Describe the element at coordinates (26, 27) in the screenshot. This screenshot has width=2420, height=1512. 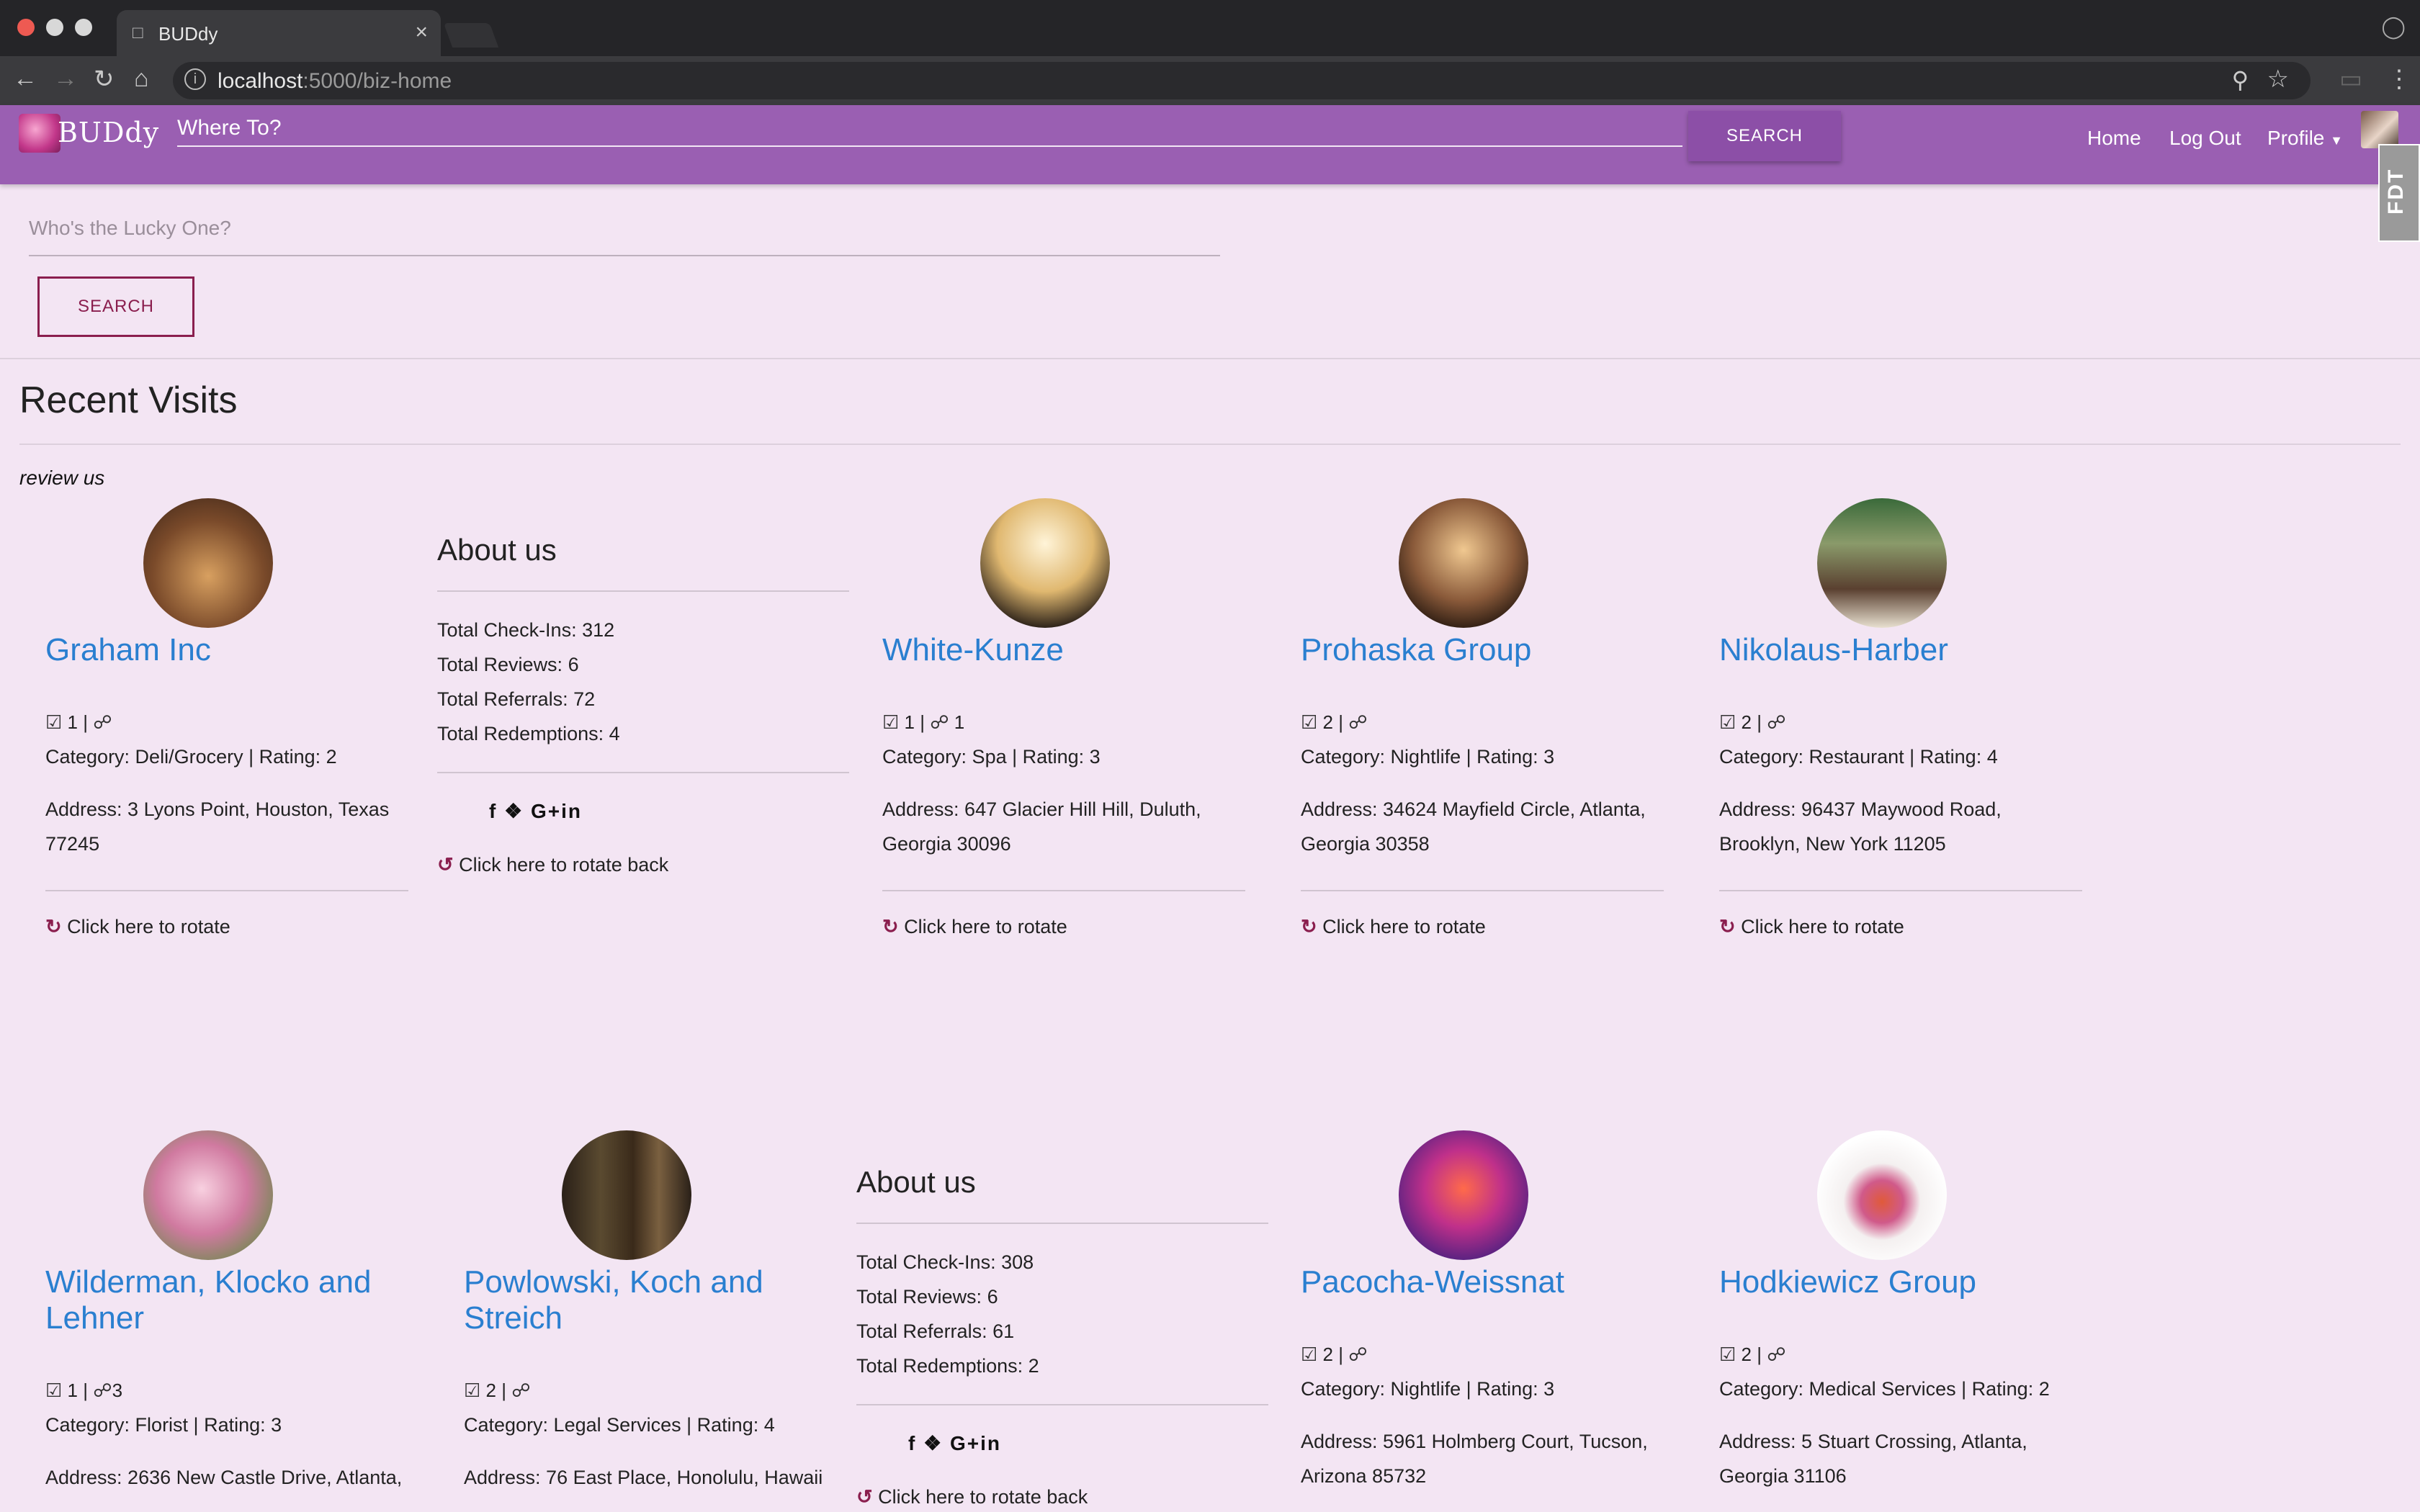
I see `close-window-button` at that location.